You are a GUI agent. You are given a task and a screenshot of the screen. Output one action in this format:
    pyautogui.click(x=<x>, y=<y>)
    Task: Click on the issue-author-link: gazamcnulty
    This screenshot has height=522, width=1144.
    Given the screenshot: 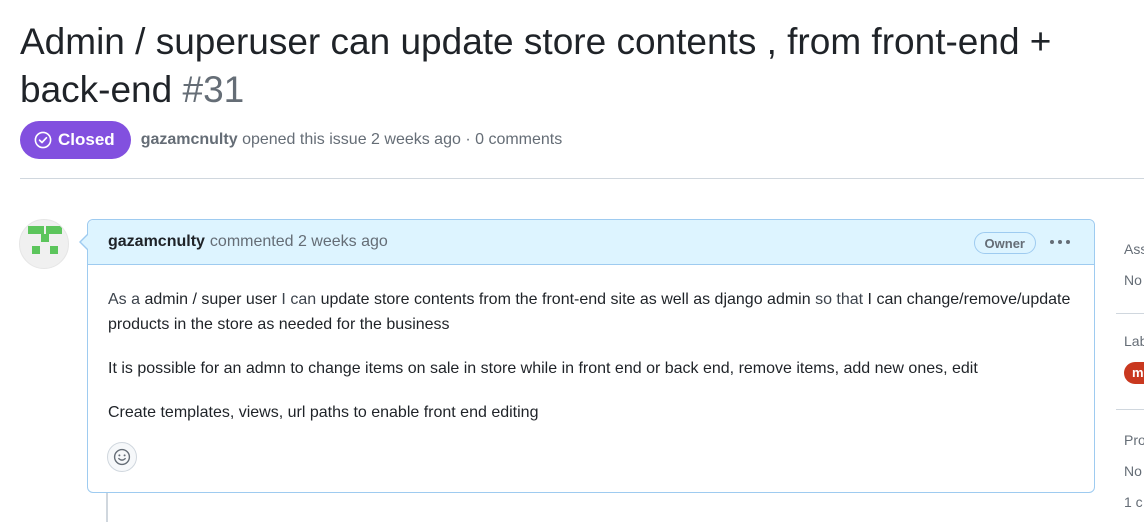 What is the action you would take?
    pyautogui.click(x=189, y=139)
    